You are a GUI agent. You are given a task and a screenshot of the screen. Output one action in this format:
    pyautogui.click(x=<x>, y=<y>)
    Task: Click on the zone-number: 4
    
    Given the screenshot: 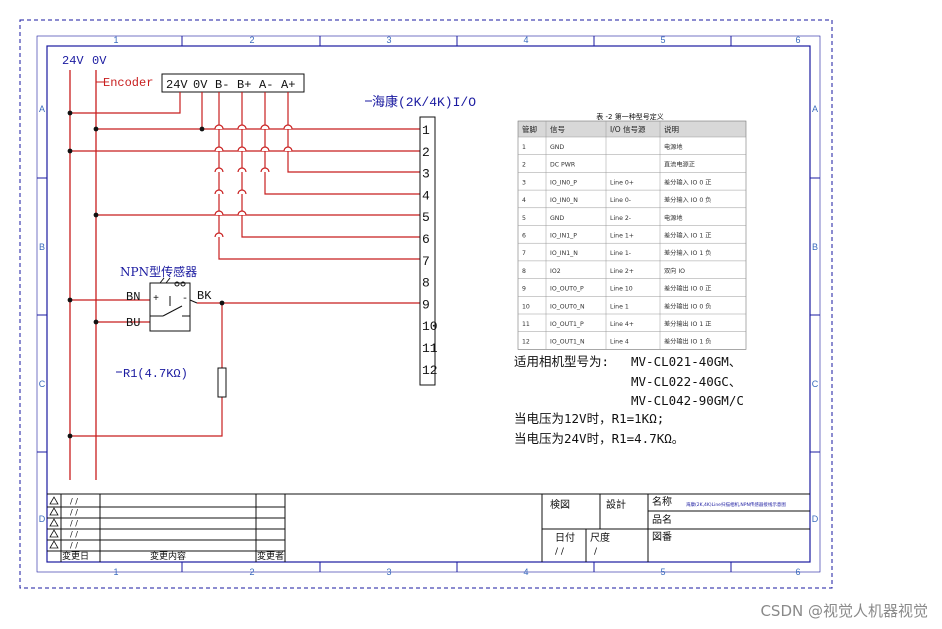 What is the action you would take?
    pyautogui.click(x=525, y=572)
    